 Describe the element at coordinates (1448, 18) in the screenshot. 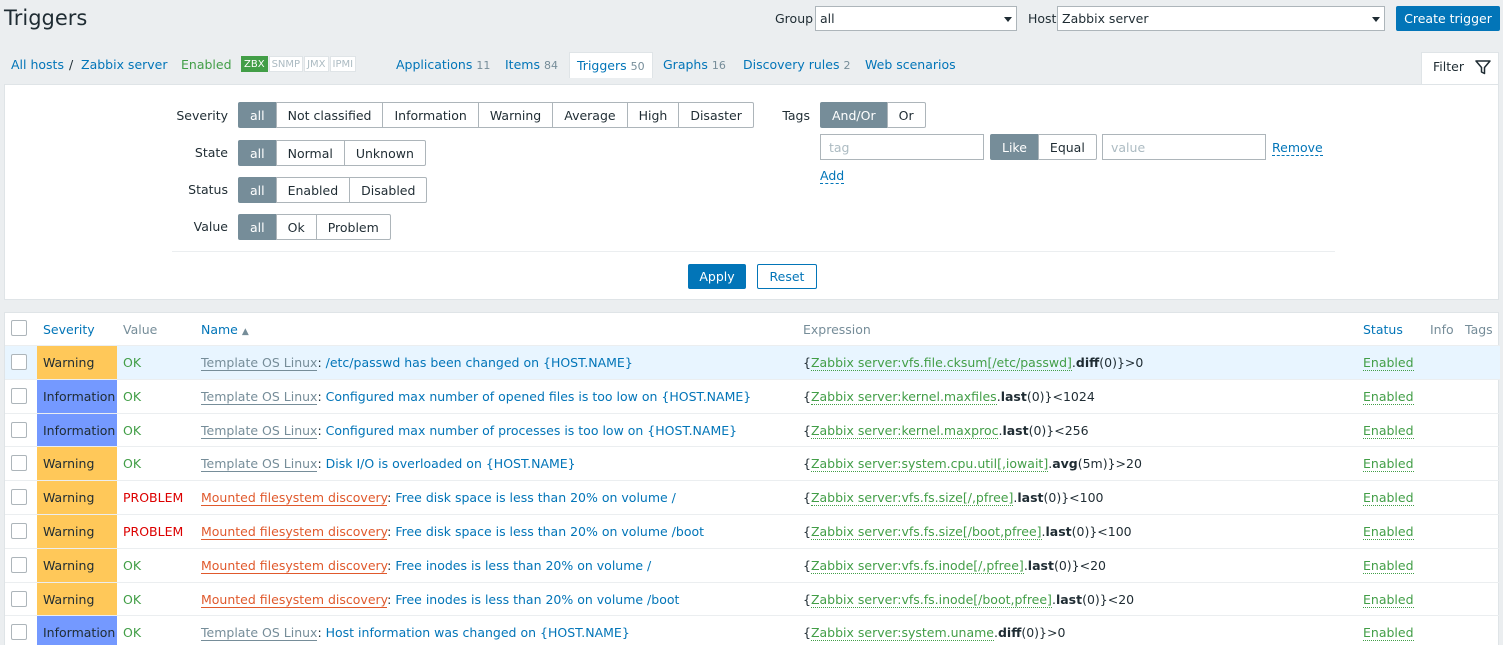

I see `create-trigger-button: Create trigger` at that location.